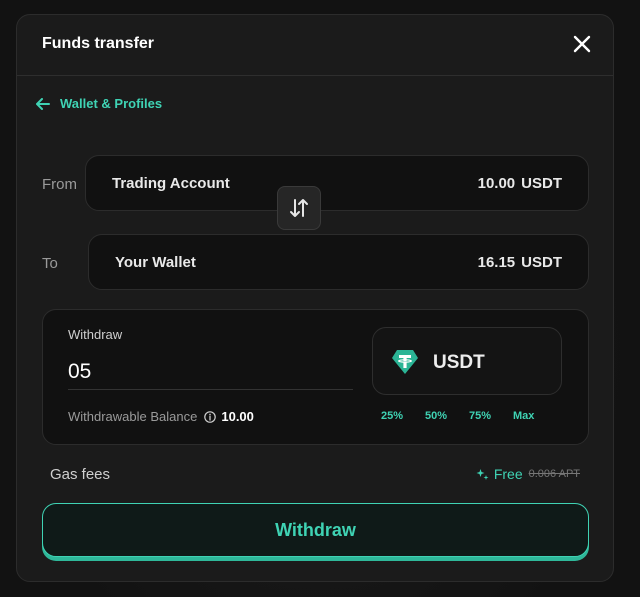 This screenshot has height=597, width=640. Describe the element at coordinates (405, 362) in the screenshot. I see `tether-icon` at that location.